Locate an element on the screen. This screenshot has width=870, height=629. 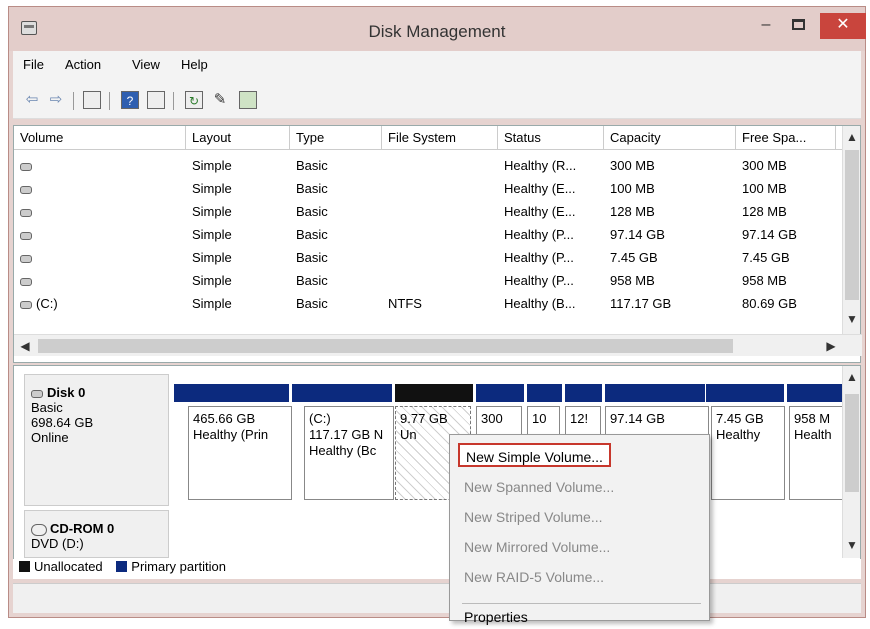
volume-row: Simple Basic Healthy (R... 300 MB 300 MB is located at coordinates (429, 165).